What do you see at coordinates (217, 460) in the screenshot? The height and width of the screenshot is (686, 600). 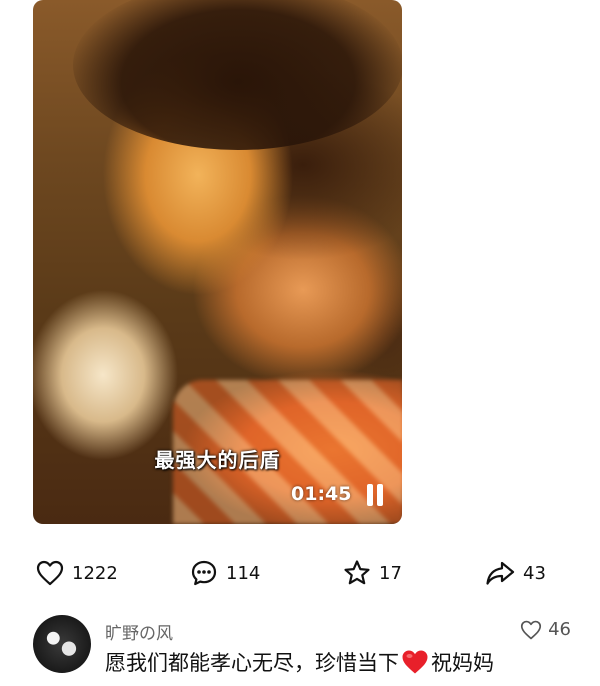 I see `video-subtitle: 最强大的后盾` at bounding box center [217, 460].